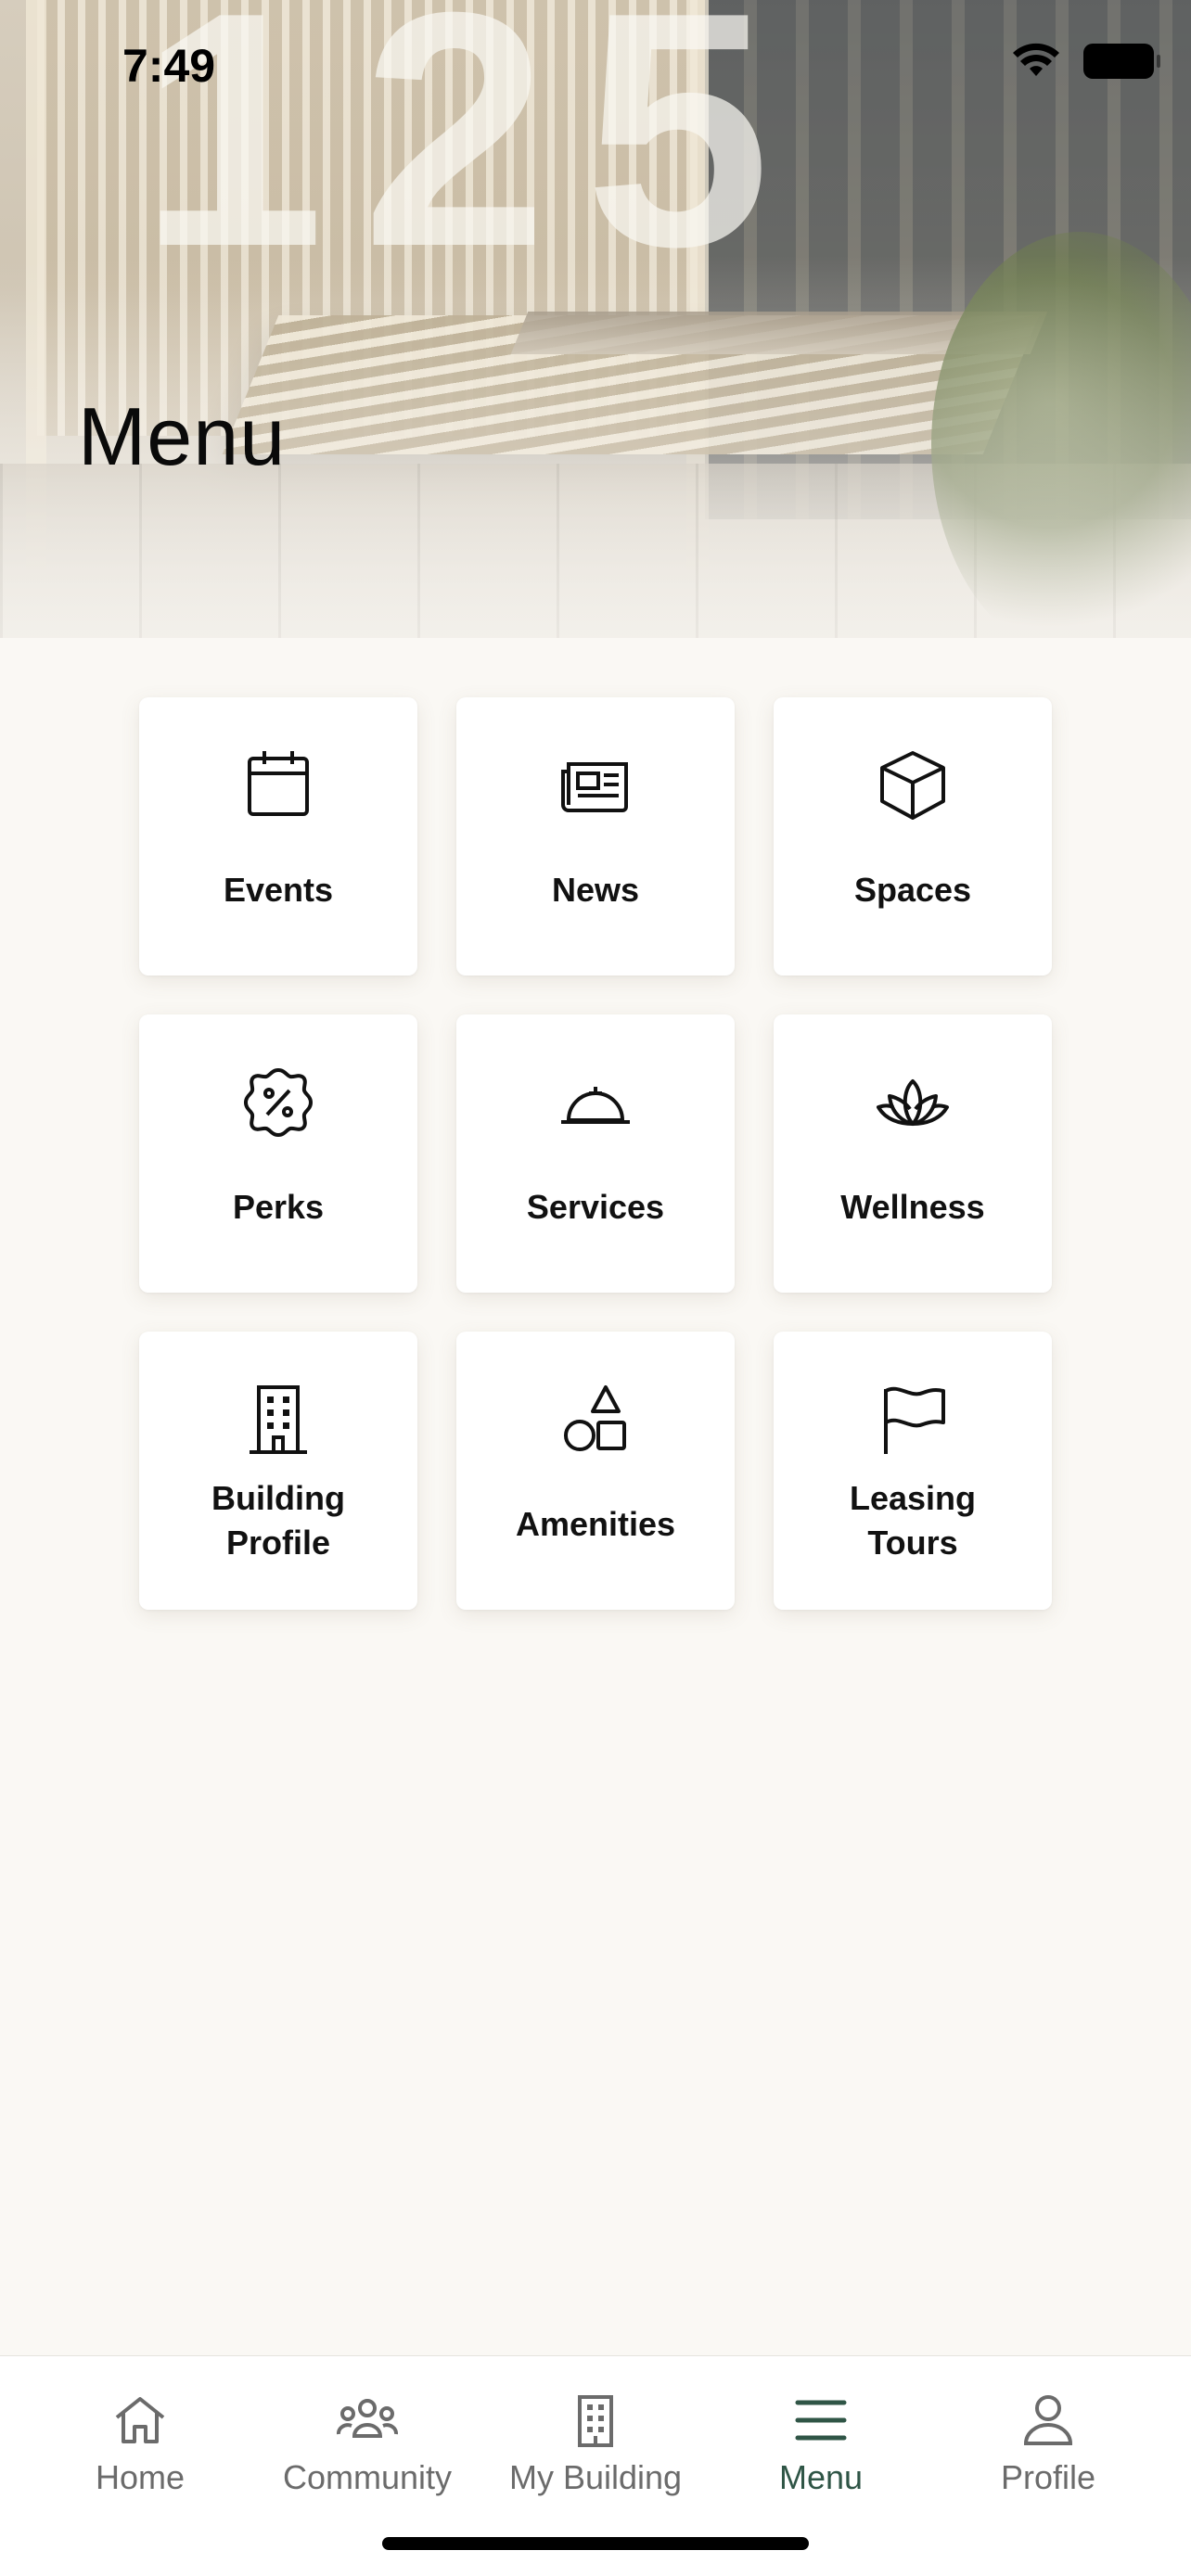 This screenshot has width=1191, height=2576. Describe the element at coordinates (1036, 59) in the screenshot. I see `wifi-icon` at that location.